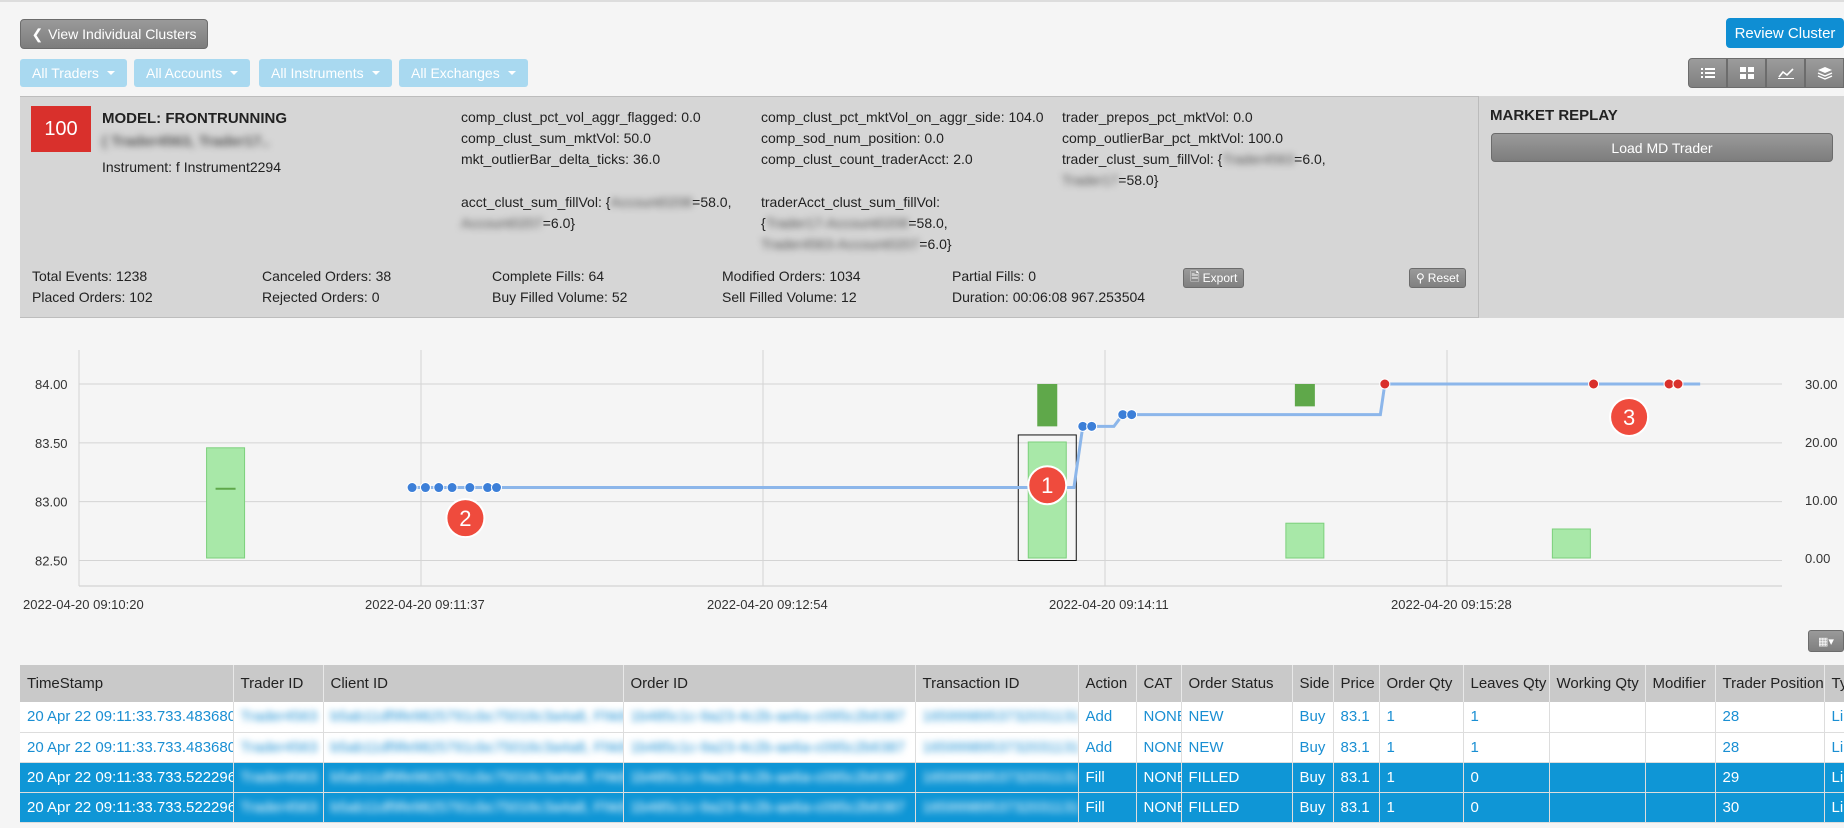 This screenshot has width=1844, height=828. I want to click on annotation-label: 2, so click(465, 518).